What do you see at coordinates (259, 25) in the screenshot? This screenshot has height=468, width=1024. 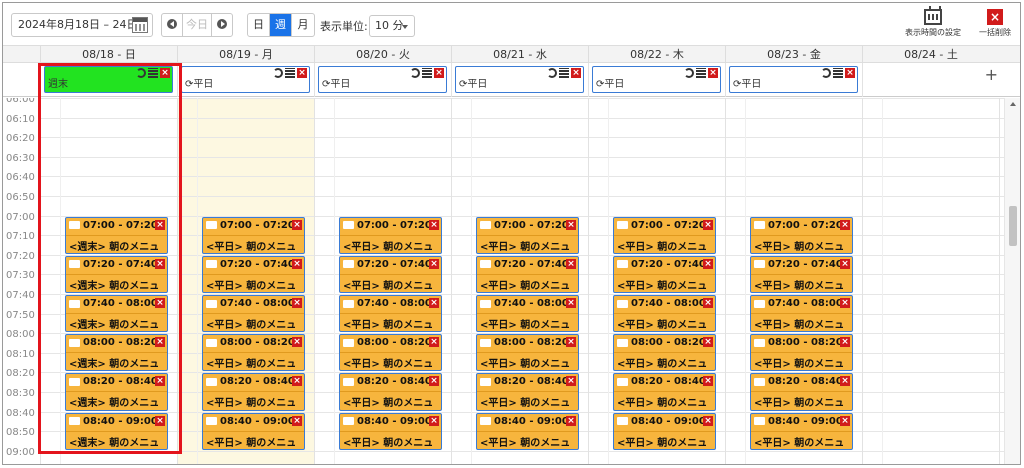 I see `view-day-button: 日` at bounding box center [259, 25].